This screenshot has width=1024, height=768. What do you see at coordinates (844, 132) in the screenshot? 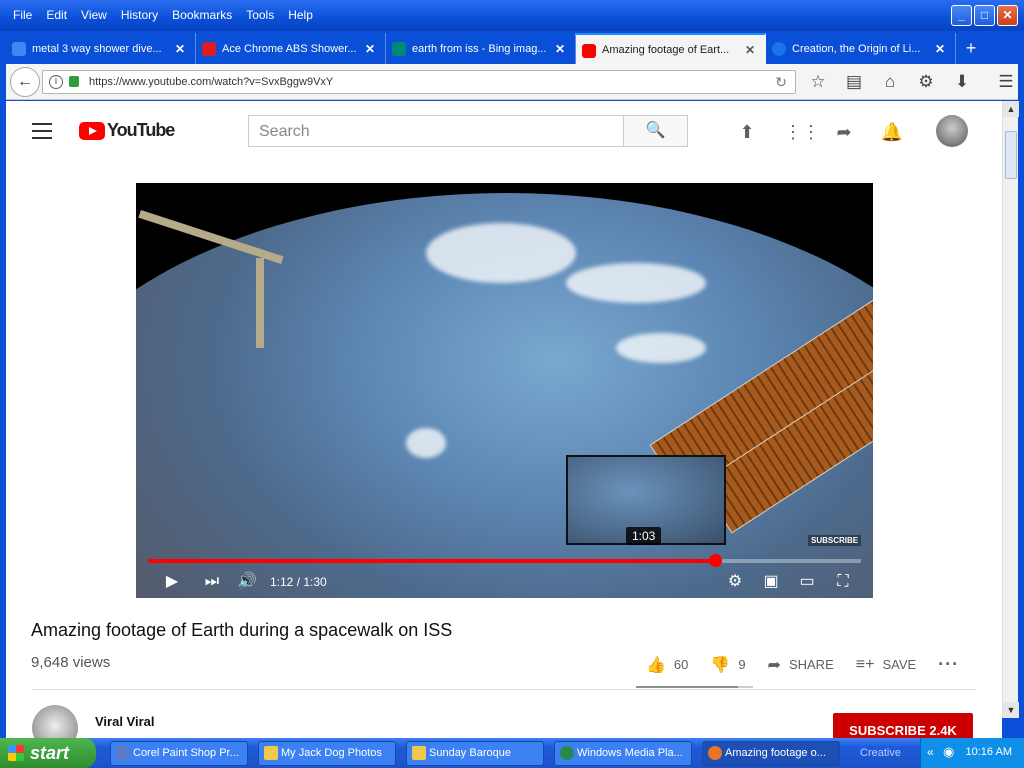
I see `messages-icon: ➦` at bounding box center [844, 132].